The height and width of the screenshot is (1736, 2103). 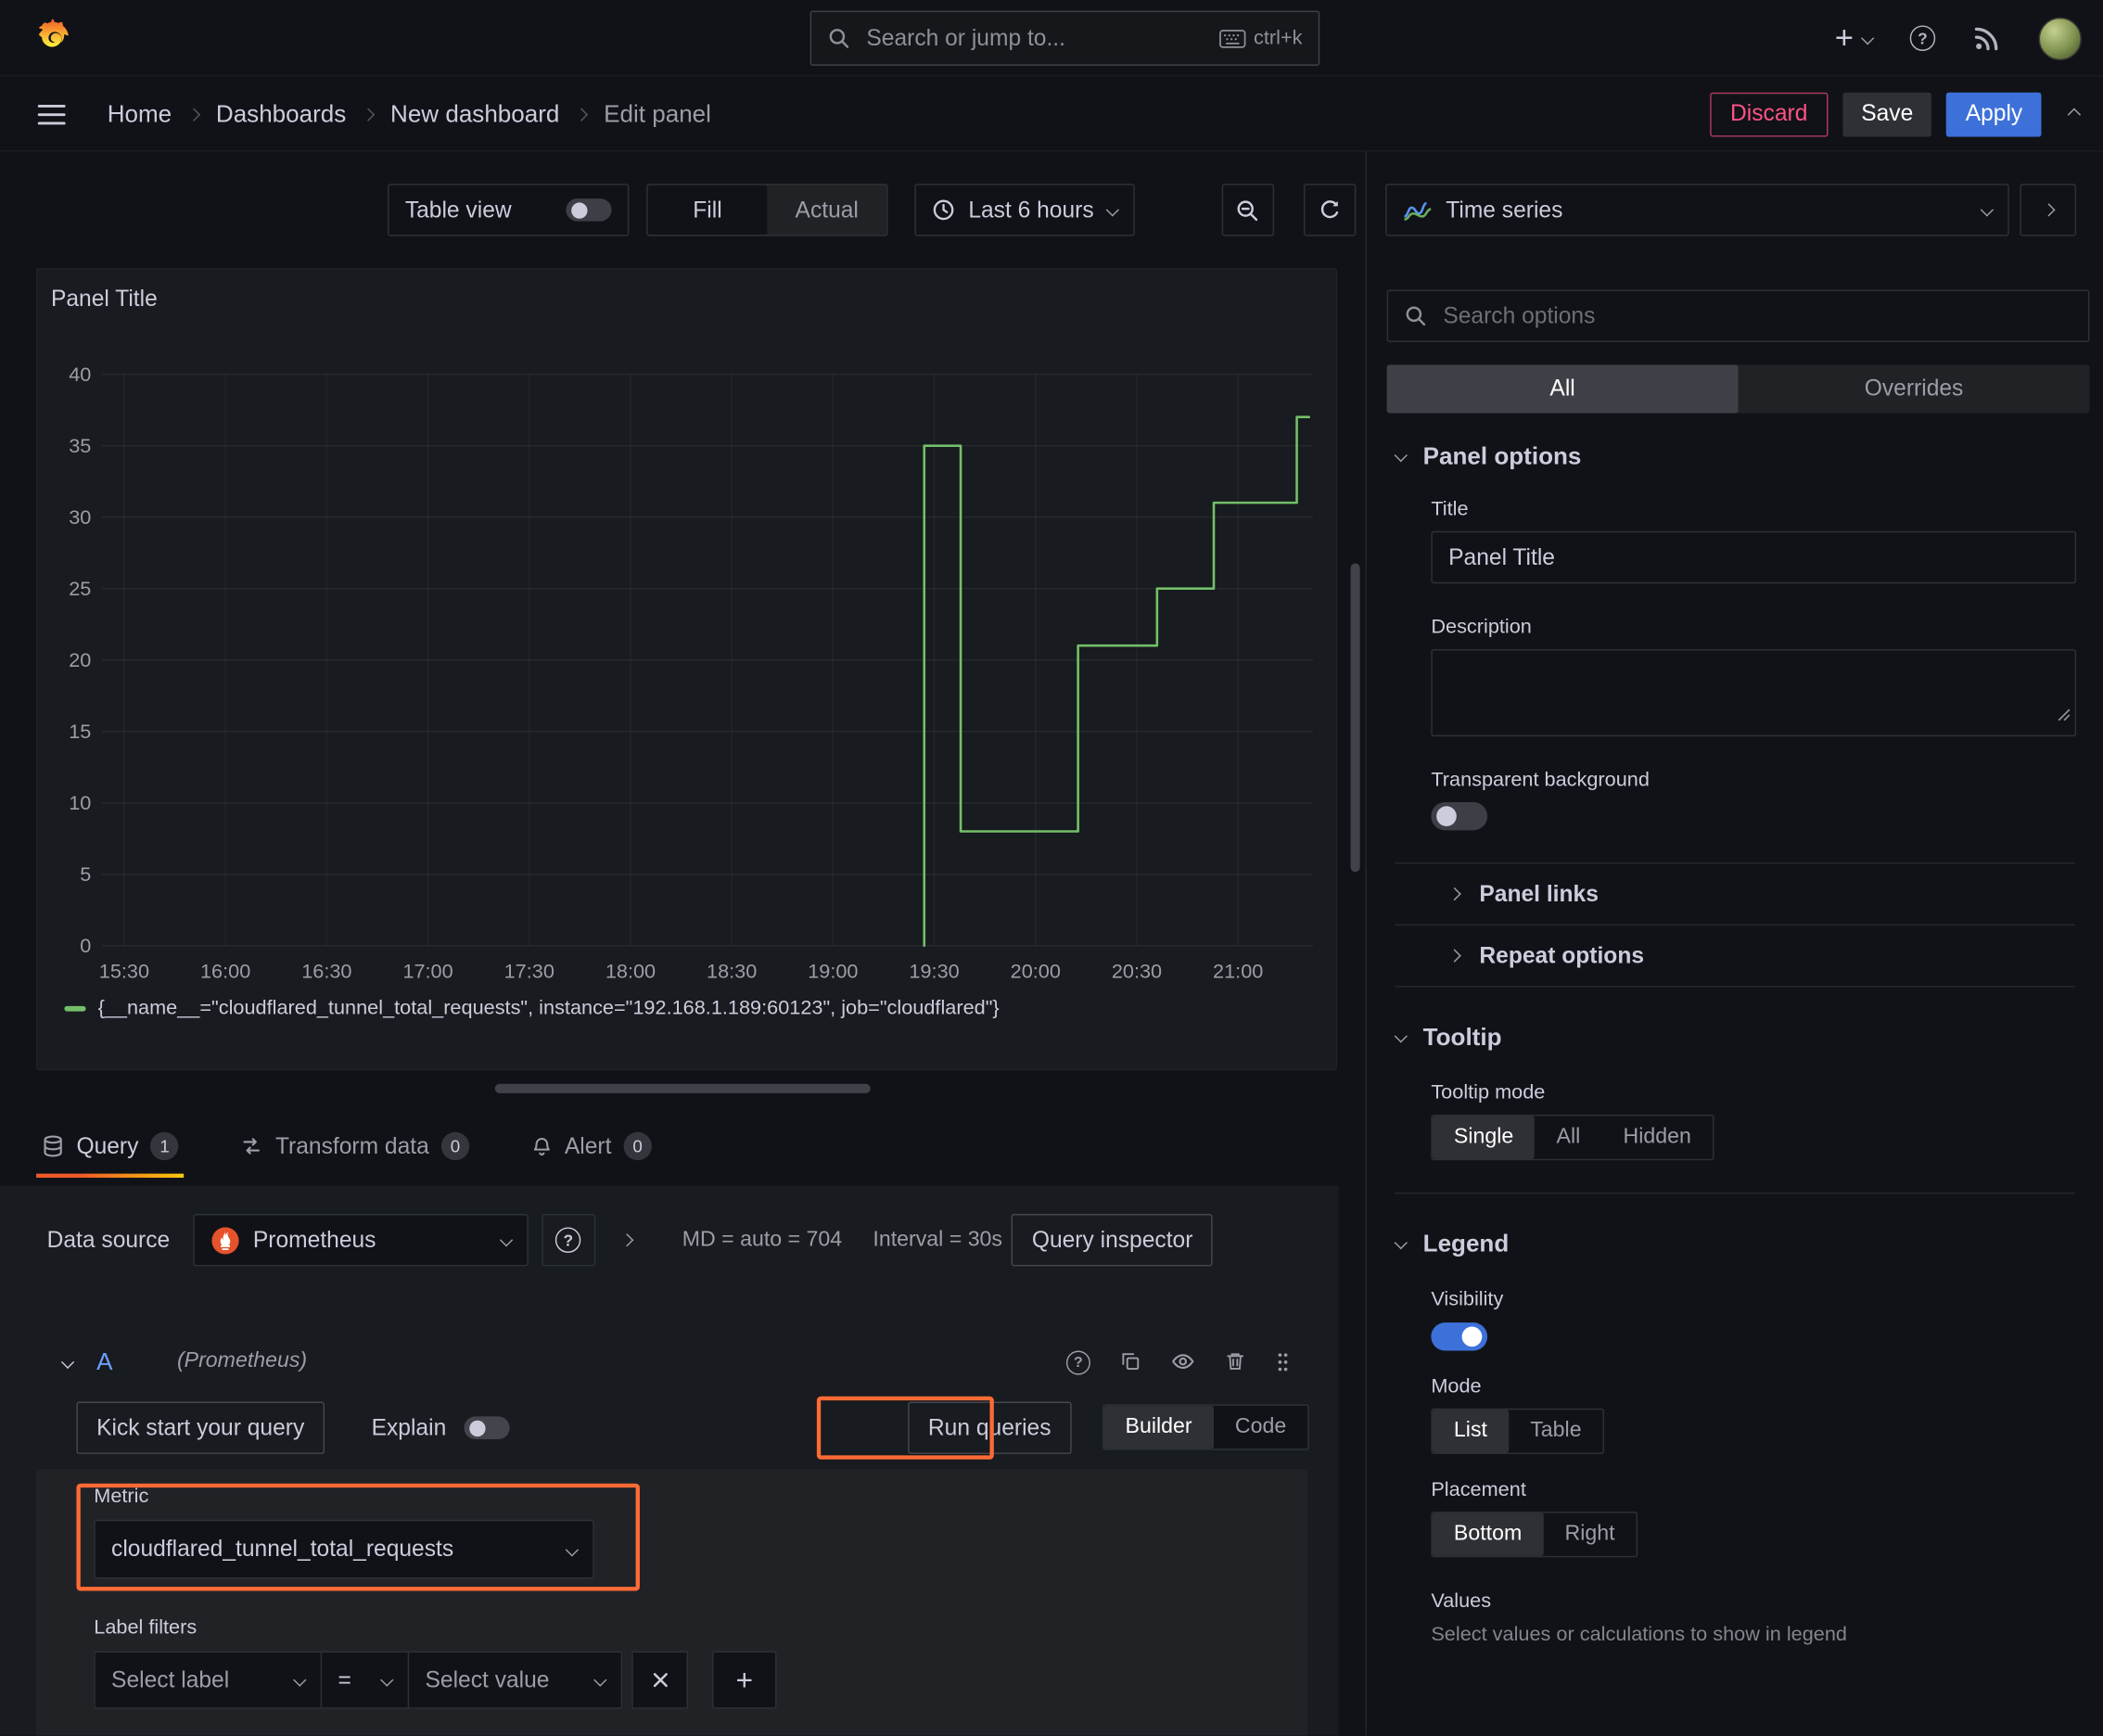 I want to click on interval-value: Interval = 30s, so click(x=938, y=1239).